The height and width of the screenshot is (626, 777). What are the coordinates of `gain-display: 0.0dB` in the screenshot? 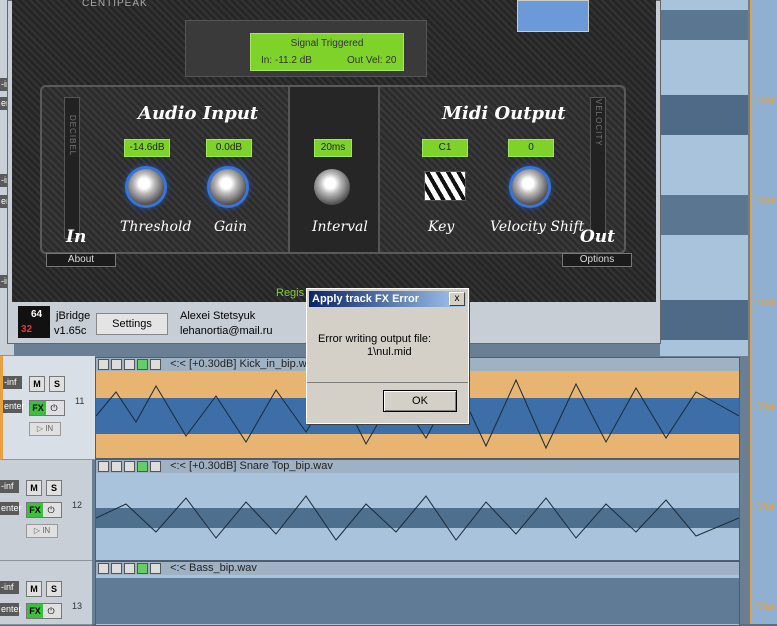 It's located at (229, 148).